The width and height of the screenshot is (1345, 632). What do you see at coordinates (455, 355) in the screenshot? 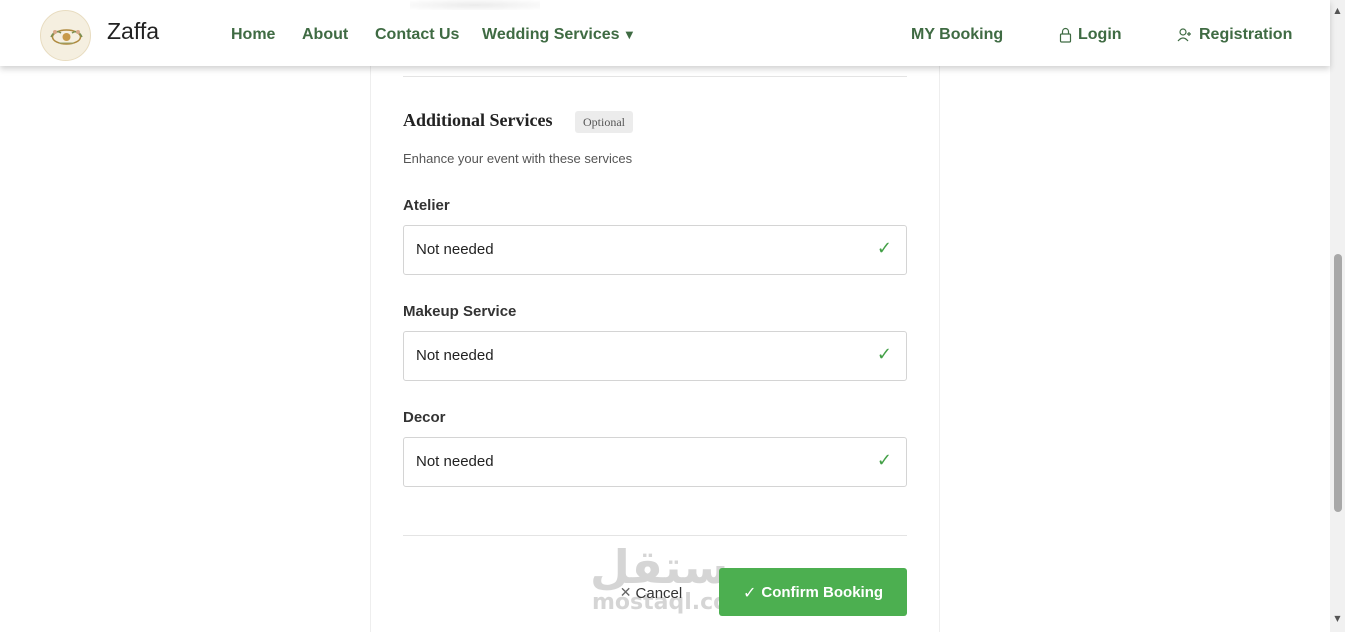
I see `makeup-select-value: Not needed` at bounding box center [455, 355].